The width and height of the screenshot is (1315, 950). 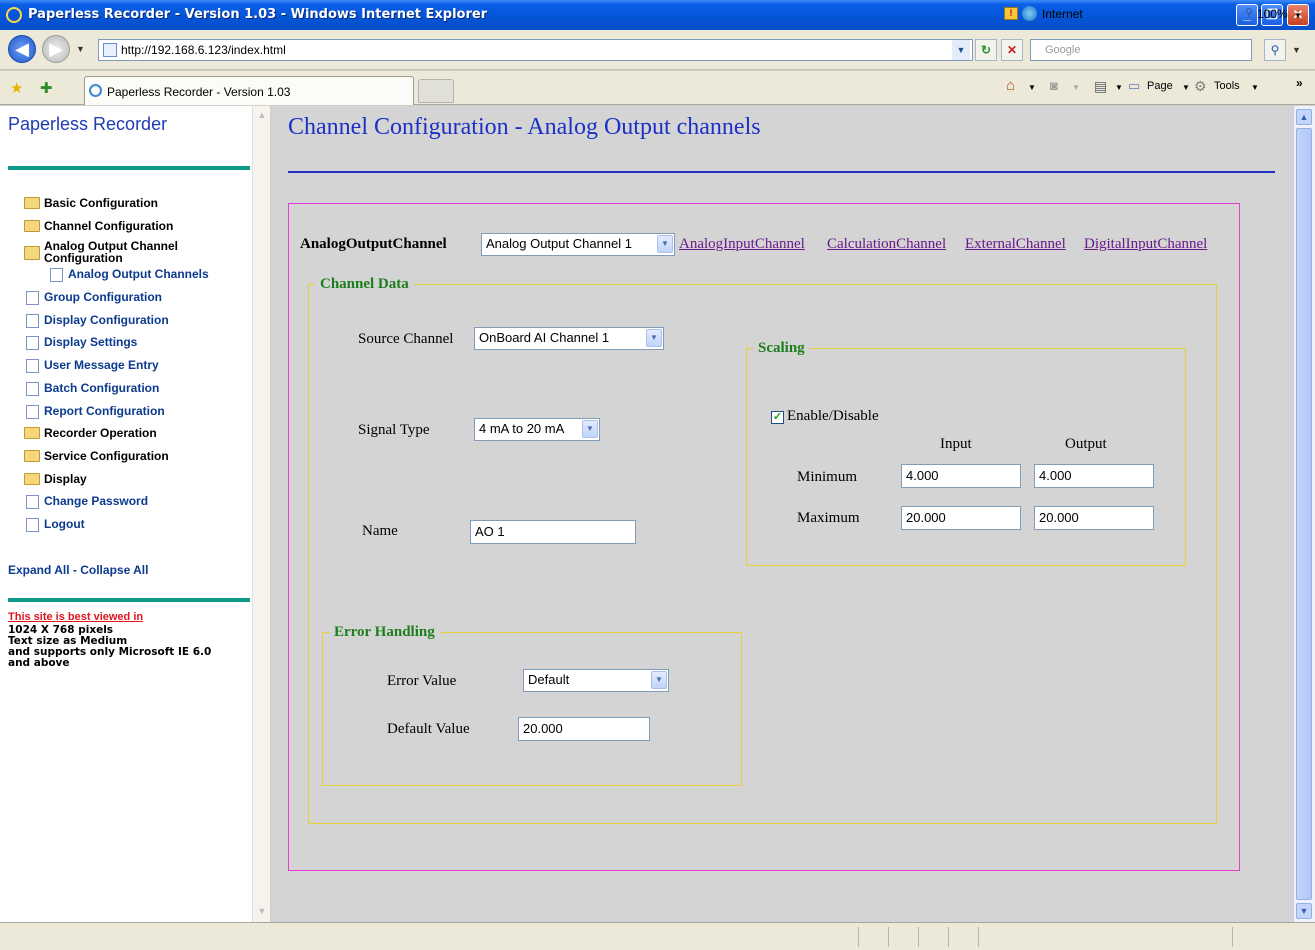 I want to click on ie-logo-icon, so click(x=14, y=15).